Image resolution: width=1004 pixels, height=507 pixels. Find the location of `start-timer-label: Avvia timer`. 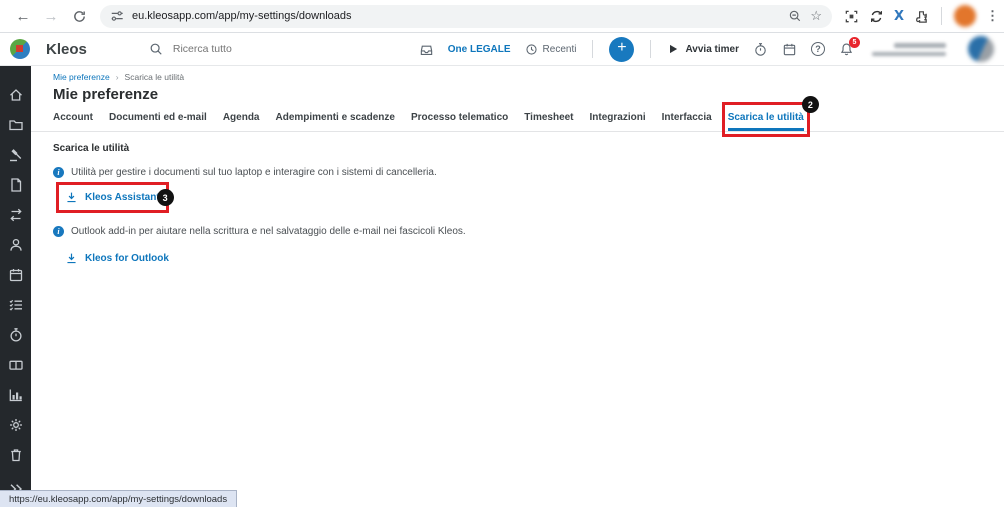

start-timer-label: Avvia timer is located at coordinates (712, 49).